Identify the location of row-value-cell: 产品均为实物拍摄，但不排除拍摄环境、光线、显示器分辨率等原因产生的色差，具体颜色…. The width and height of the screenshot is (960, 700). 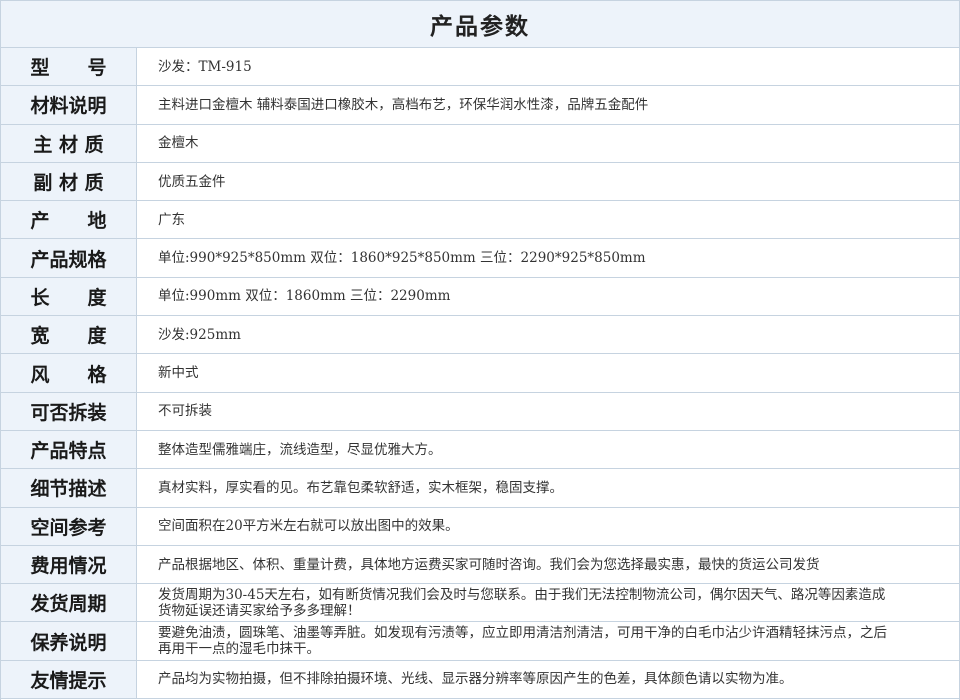
(548, 679).